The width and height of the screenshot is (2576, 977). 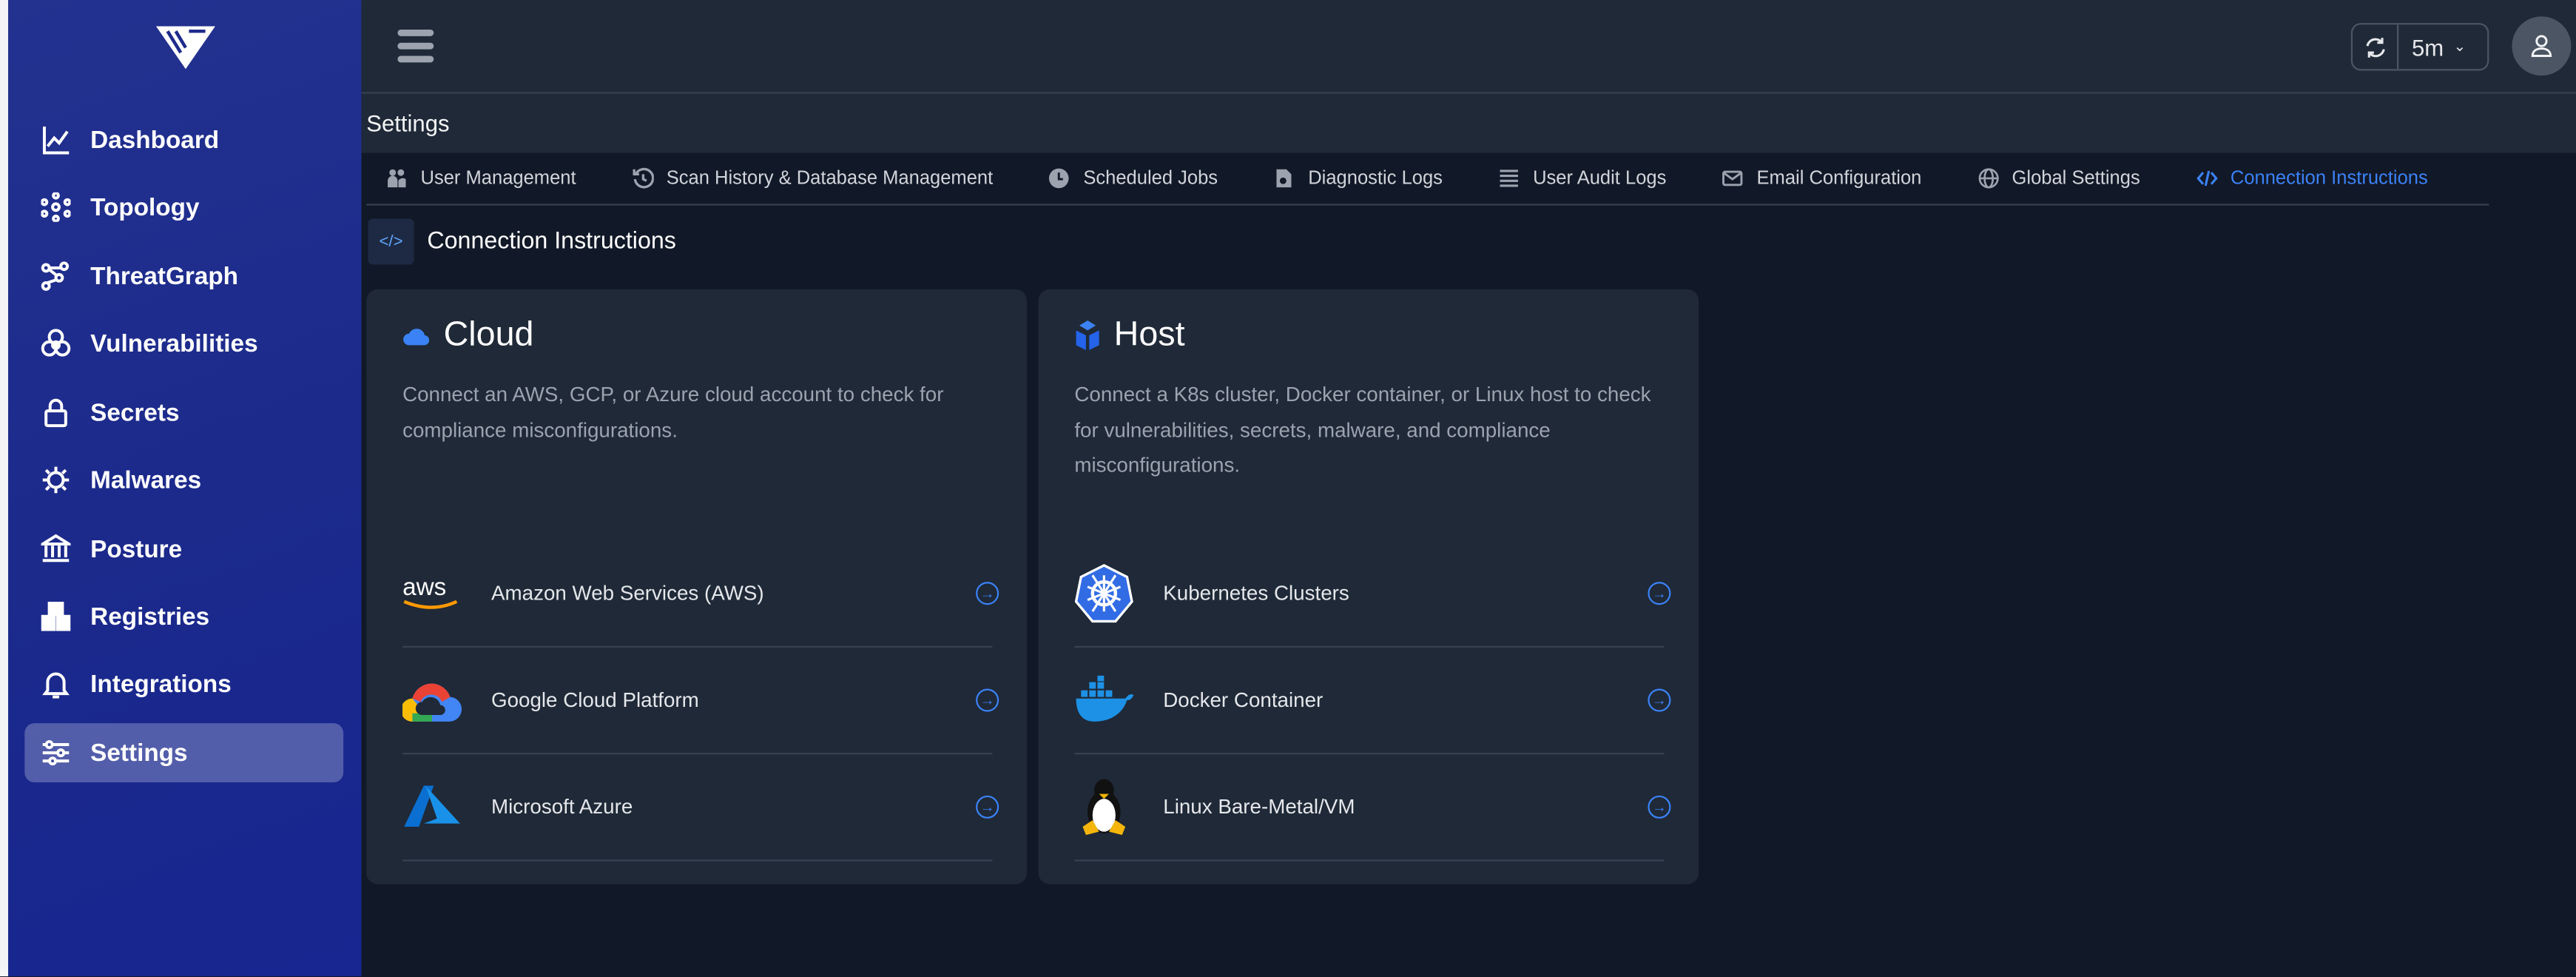 What do you see at coordinates (1468, 47) in the screenshot?
I see `top-bar: 5m ⌄` at bounding box center [1468, 47].